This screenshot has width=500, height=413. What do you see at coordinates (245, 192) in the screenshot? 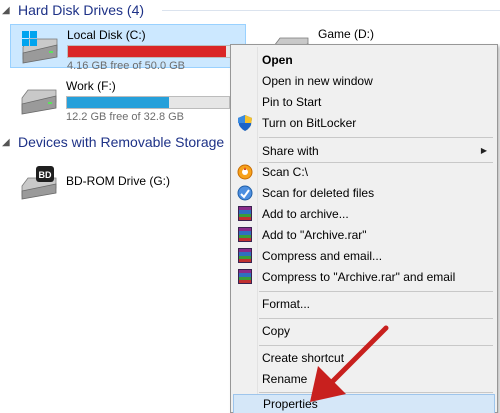
I see `recovery-scan-icon` at bounding box center [245, 192].